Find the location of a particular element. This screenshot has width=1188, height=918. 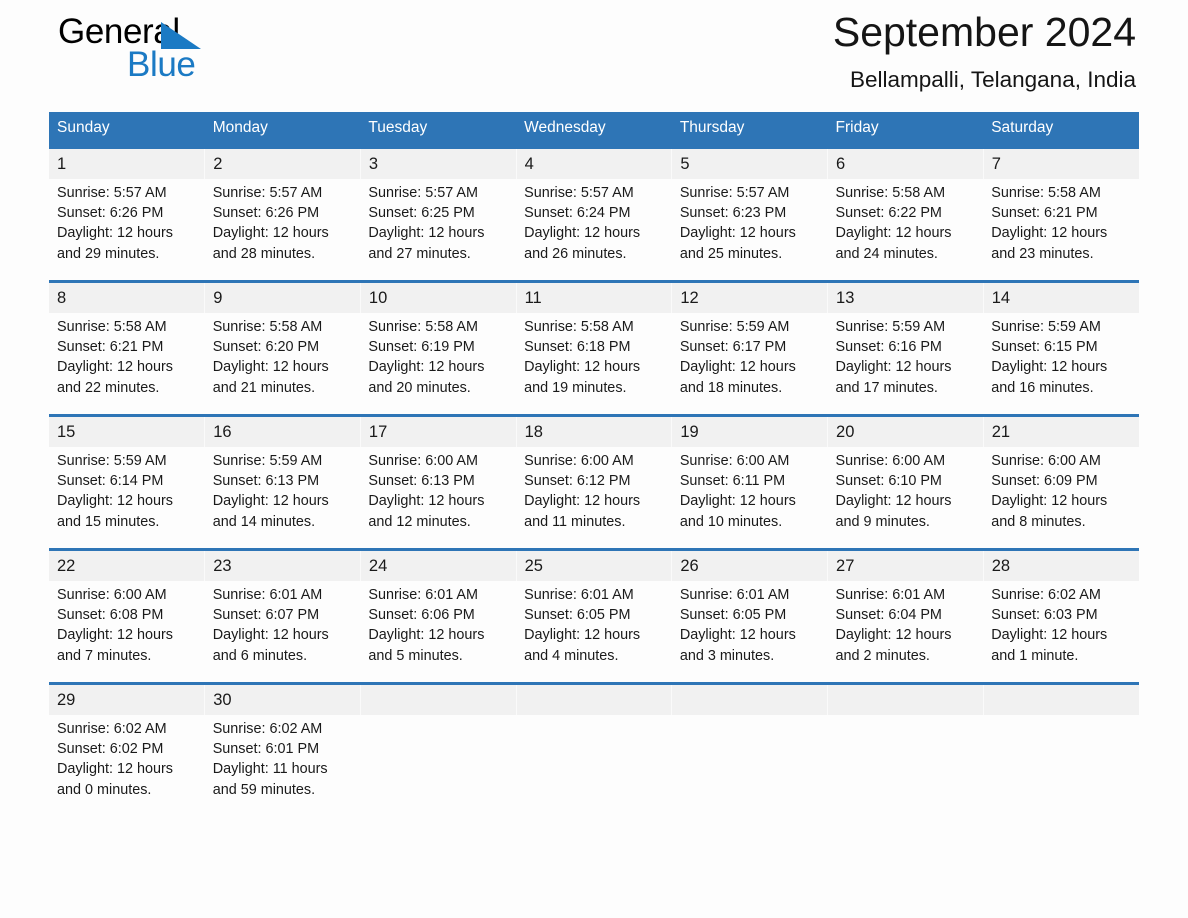

day-number-row: 22 23 24 25 26 27 28 is located at coordinates (594, 566).